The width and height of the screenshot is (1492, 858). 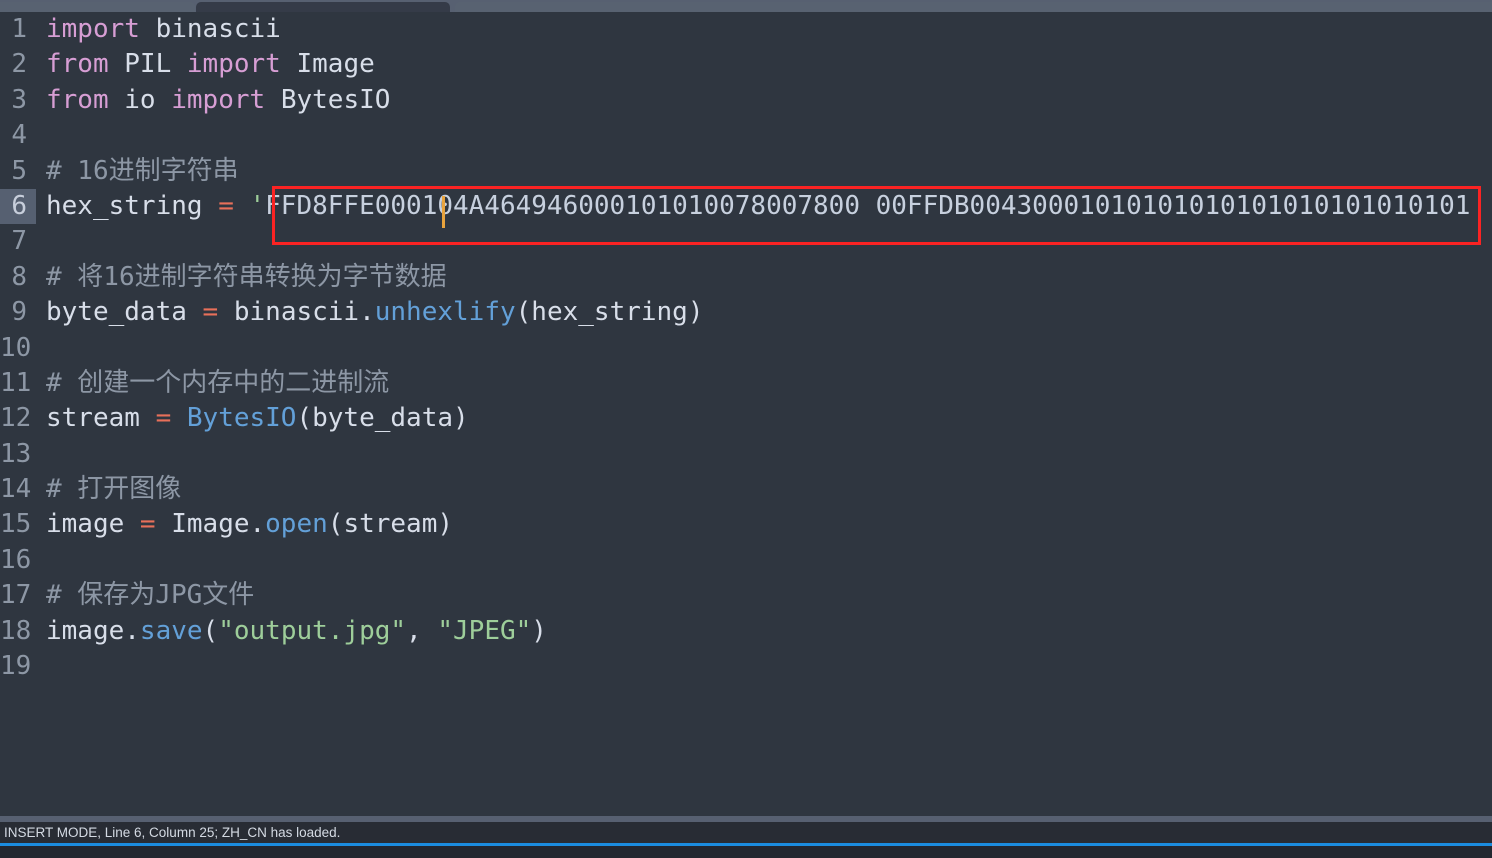 I want to click on line-number: 7, so click(x=19, y=241).